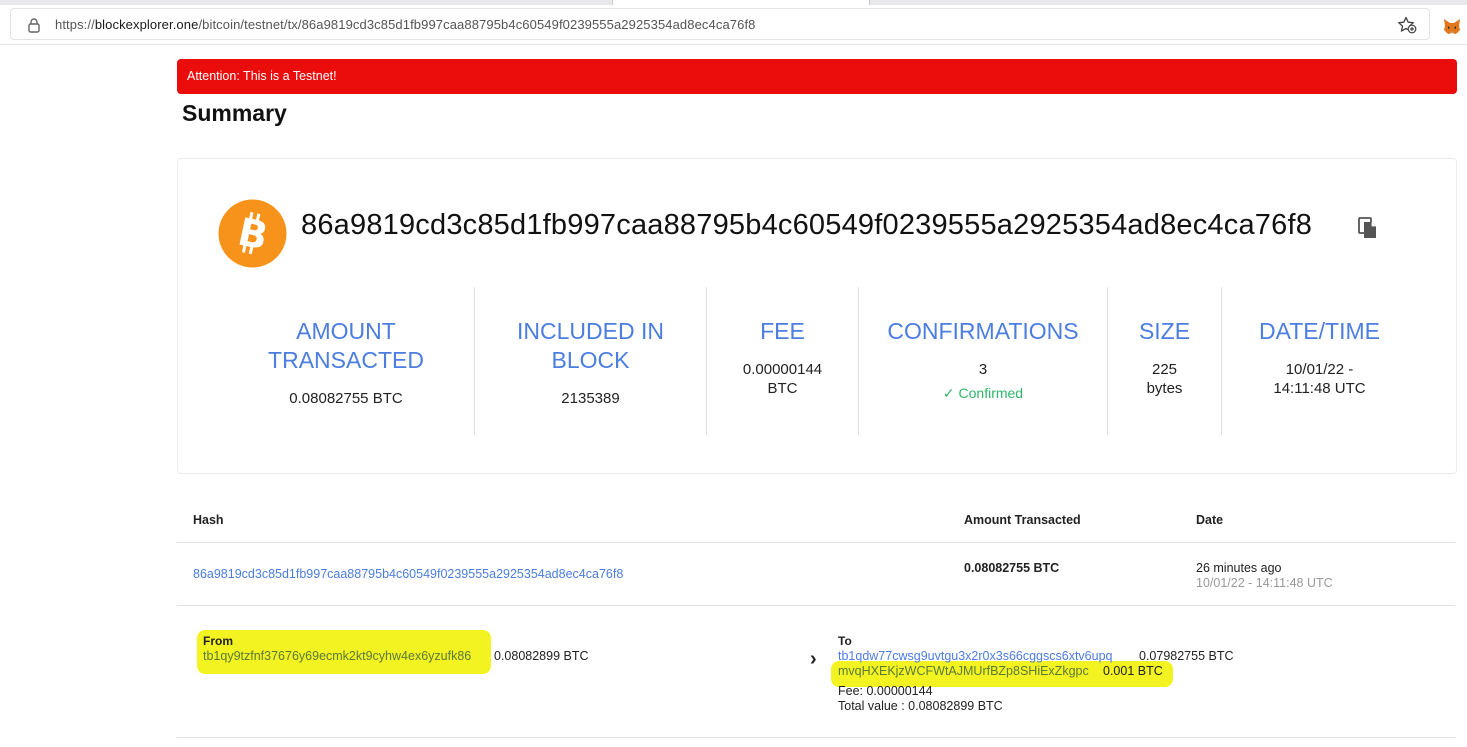 The image size is (1467, 747). What do you see at coordinates (983, 331) in the screenshot?
I see `stat-label: CONFIRMATIONS` at bounding box center [983, 331].